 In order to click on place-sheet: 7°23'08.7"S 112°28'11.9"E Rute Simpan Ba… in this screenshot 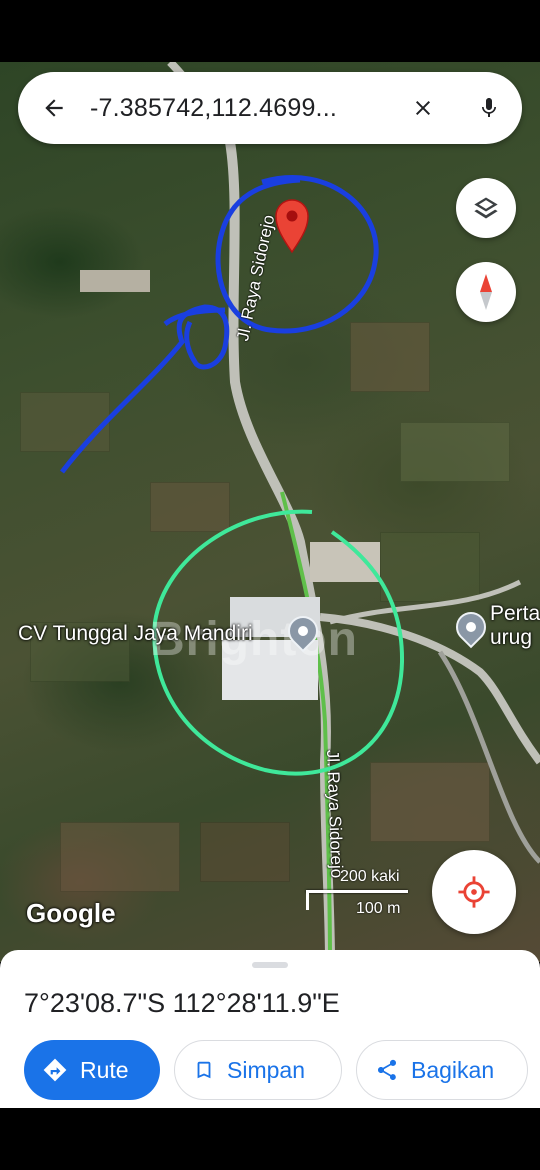, I will do `click(270, 1030)`.